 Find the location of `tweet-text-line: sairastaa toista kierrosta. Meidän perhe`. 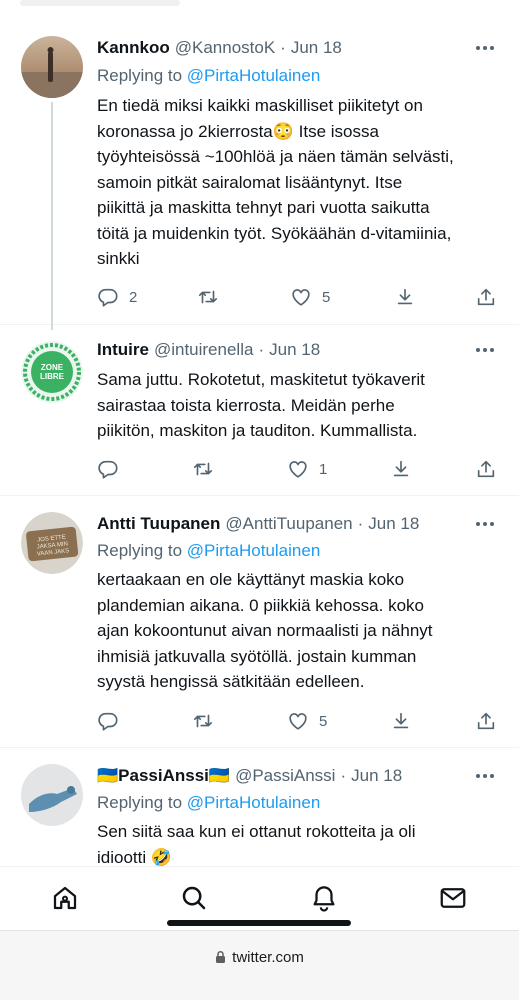

tweet-text-line: sairastaa toista kierrosta. Meidän perhe is located at coordinates (246, 405).